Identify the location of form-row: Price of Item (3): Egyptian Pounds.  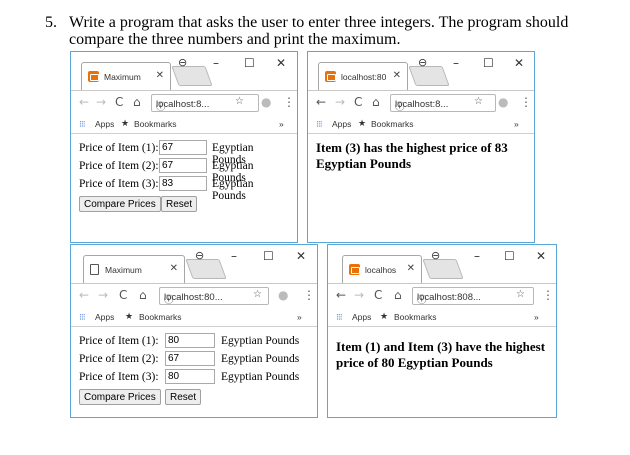
(184, 189).